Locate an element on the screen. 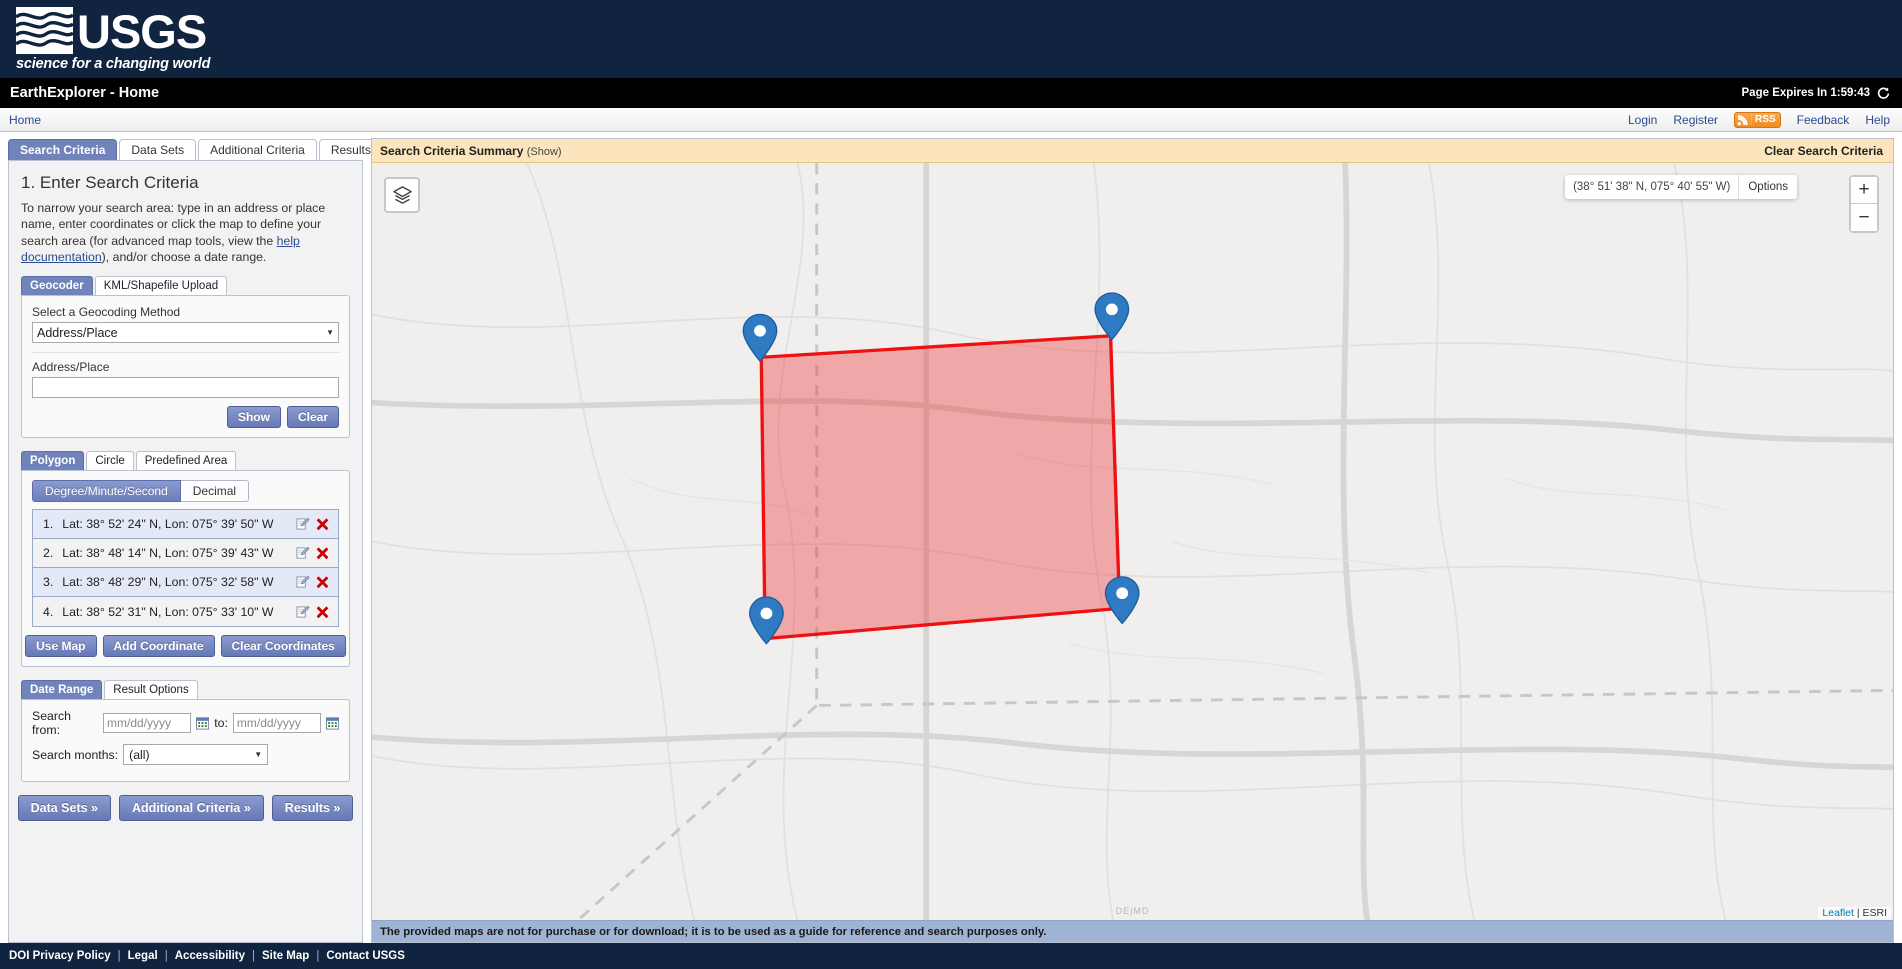  subtab-geocoder: Geocoder is located at coordinates (57, 286).